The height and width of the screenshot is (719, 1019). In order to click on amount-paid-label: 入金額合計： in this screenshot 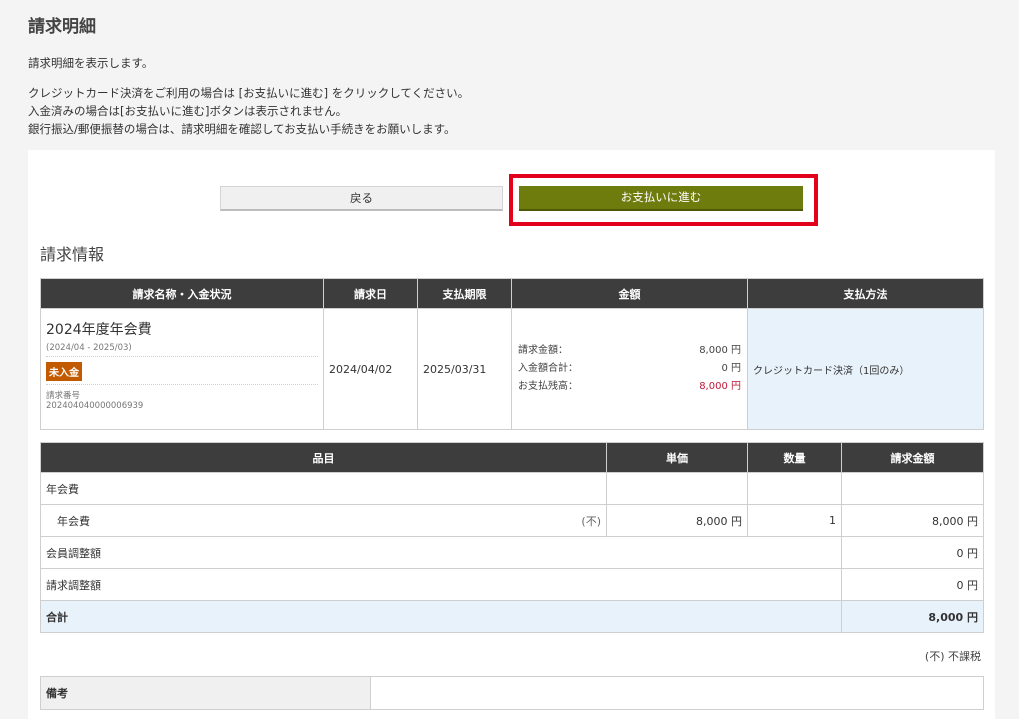, I will do `click(548, 368)`.